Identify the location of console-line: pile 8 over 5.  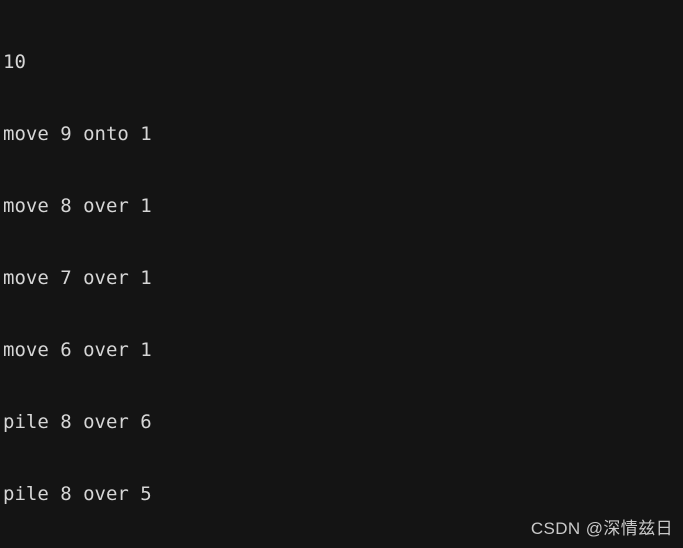
(77, 494).